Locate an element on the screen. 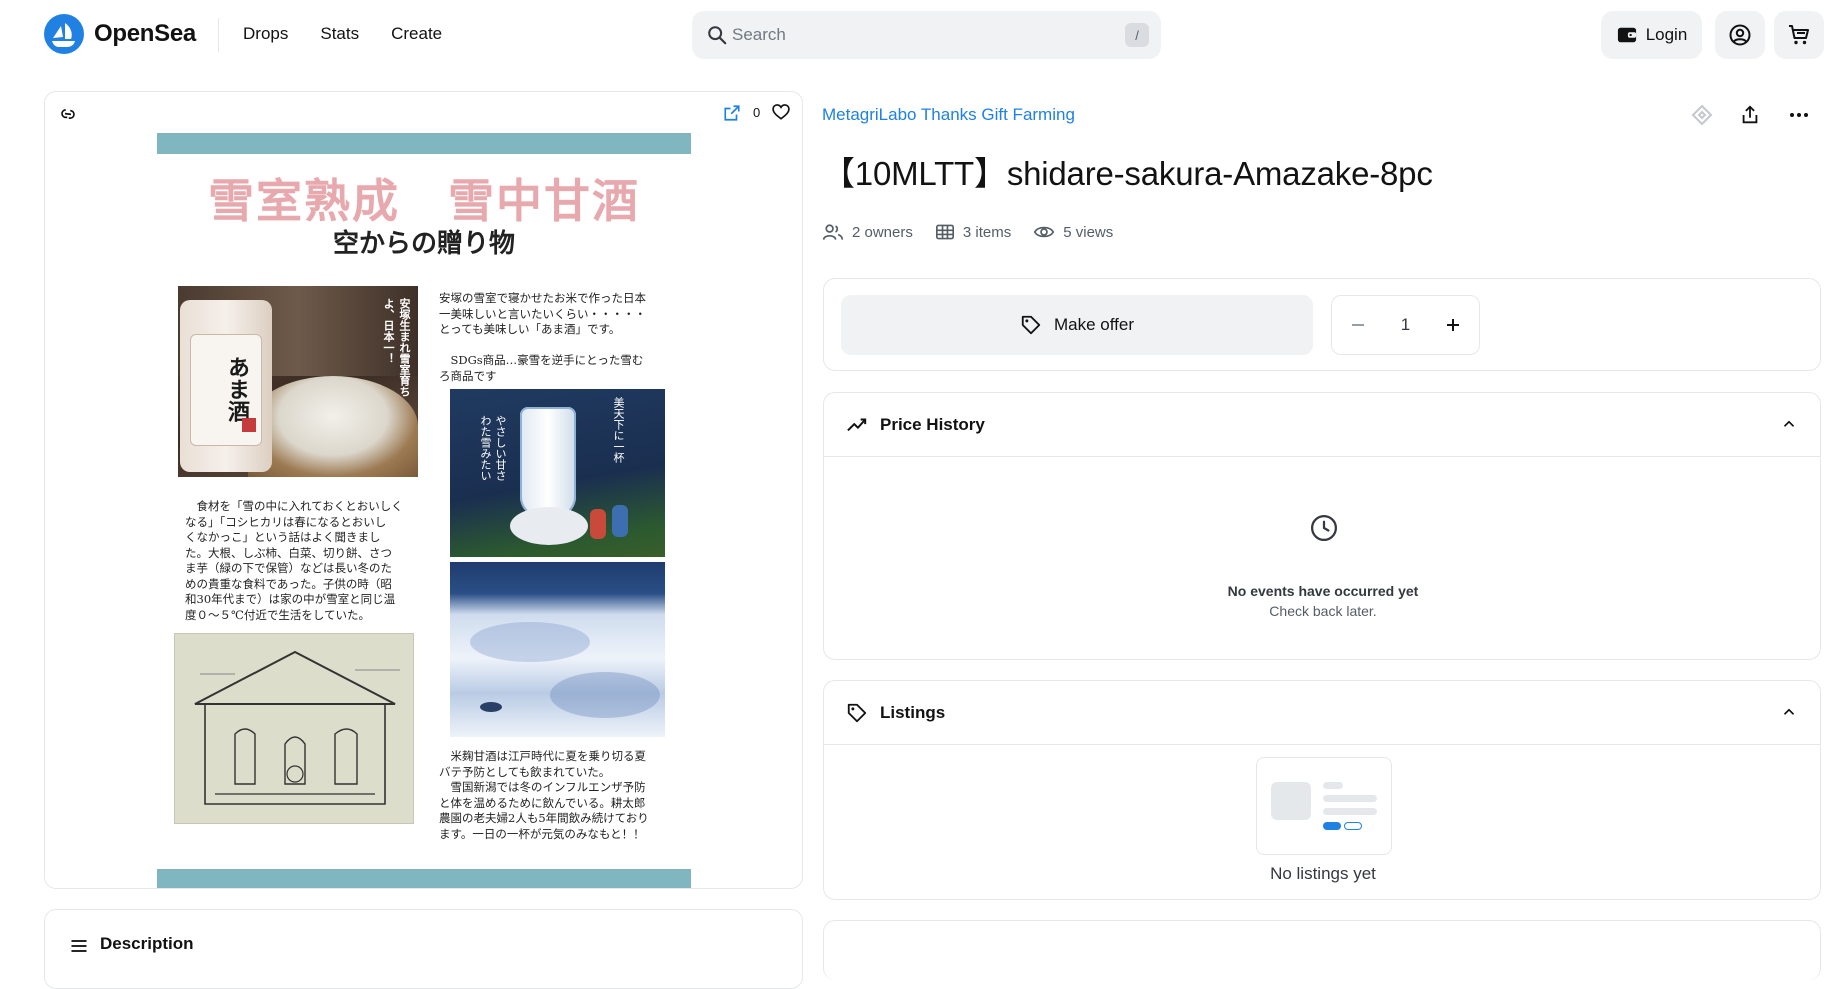 The width and height of the screenshot is (1847, 989). clock-icon is located at coordinates (1324, 528).